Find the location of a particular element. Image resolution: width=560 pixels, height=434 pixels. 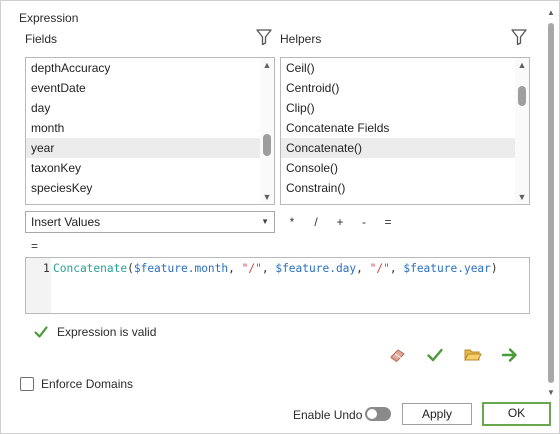

chevron-down-icon: ▼ is located at coordinates (265, 221).